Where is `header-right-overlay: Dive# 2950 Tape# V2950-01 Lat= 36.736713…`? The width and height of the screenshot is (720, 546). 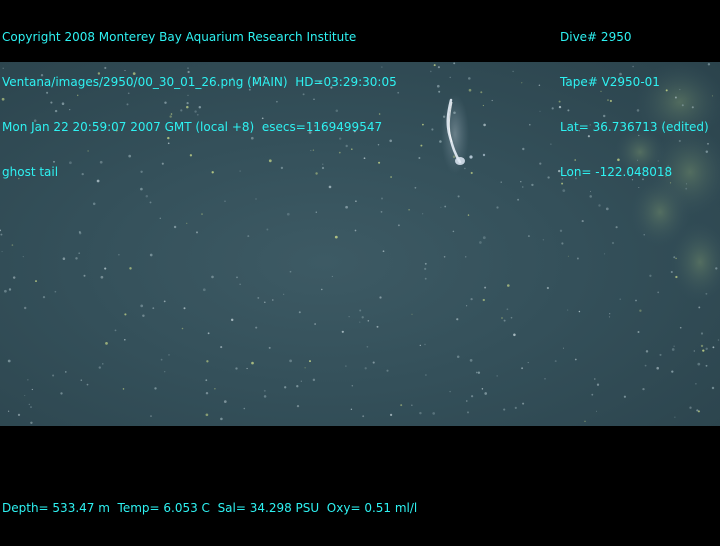
header-right-overlay: Dive# 2950 Tape# V2950-01 Lat= 36.736713… is located at coordinates (634, 105).